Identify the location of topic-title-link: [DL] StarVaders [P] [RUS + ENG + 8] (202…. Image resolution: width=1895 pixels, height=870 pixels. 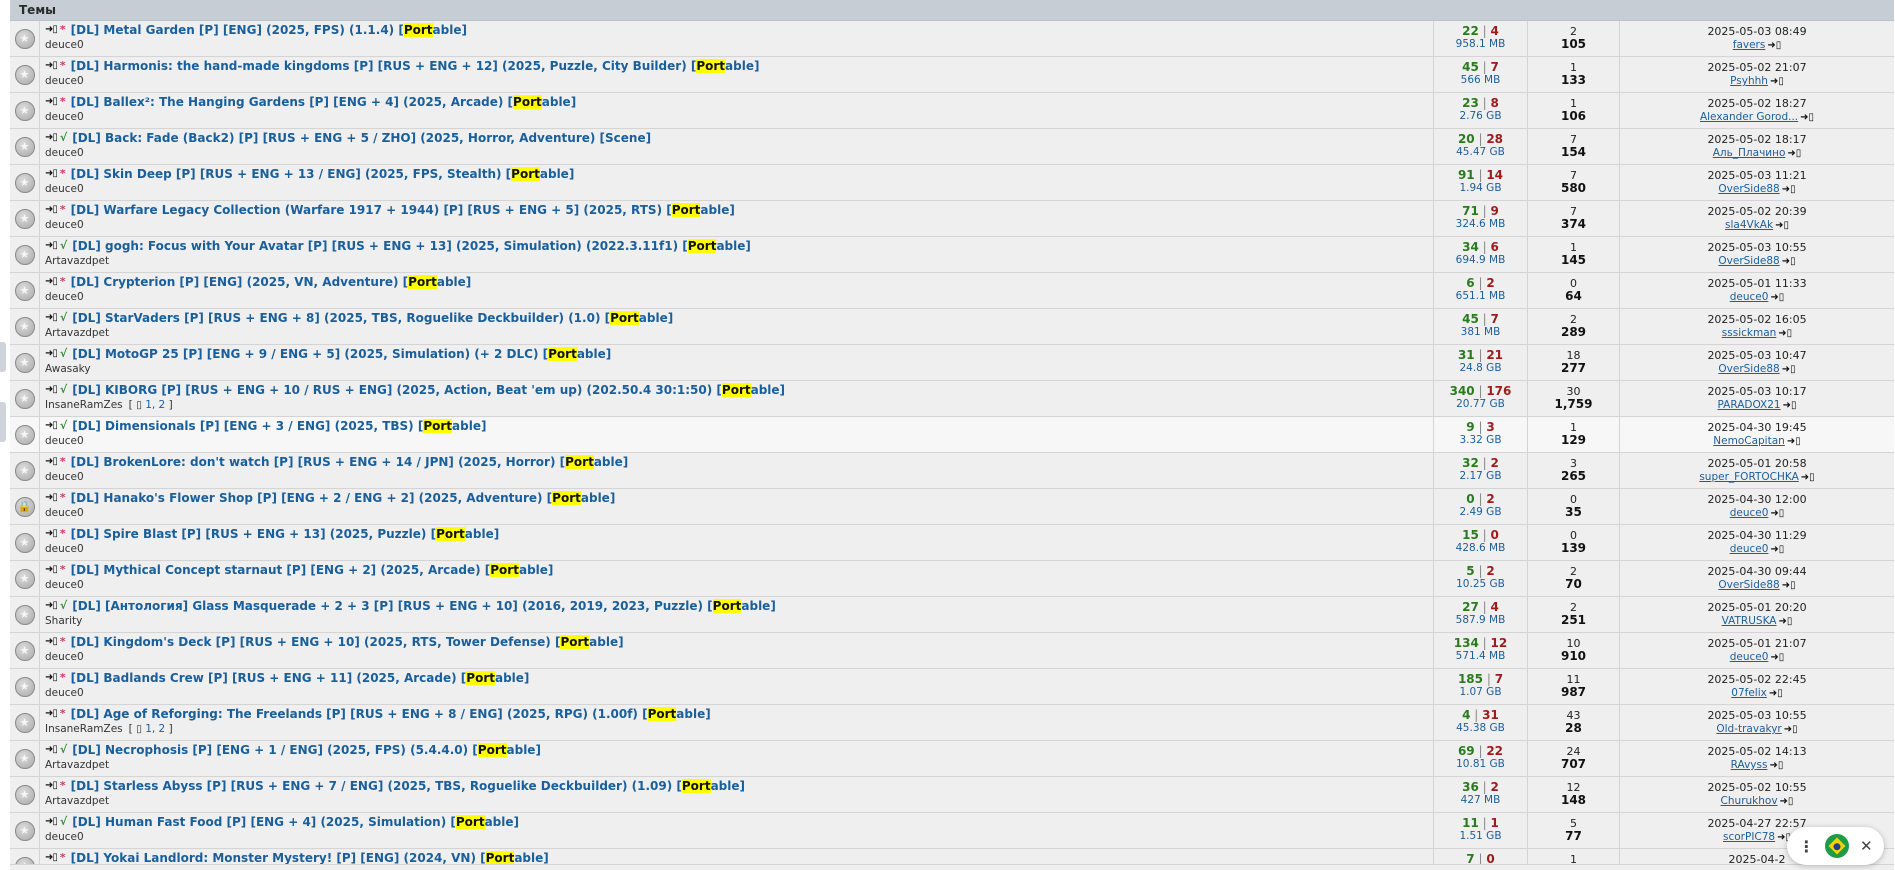
(372, 318).